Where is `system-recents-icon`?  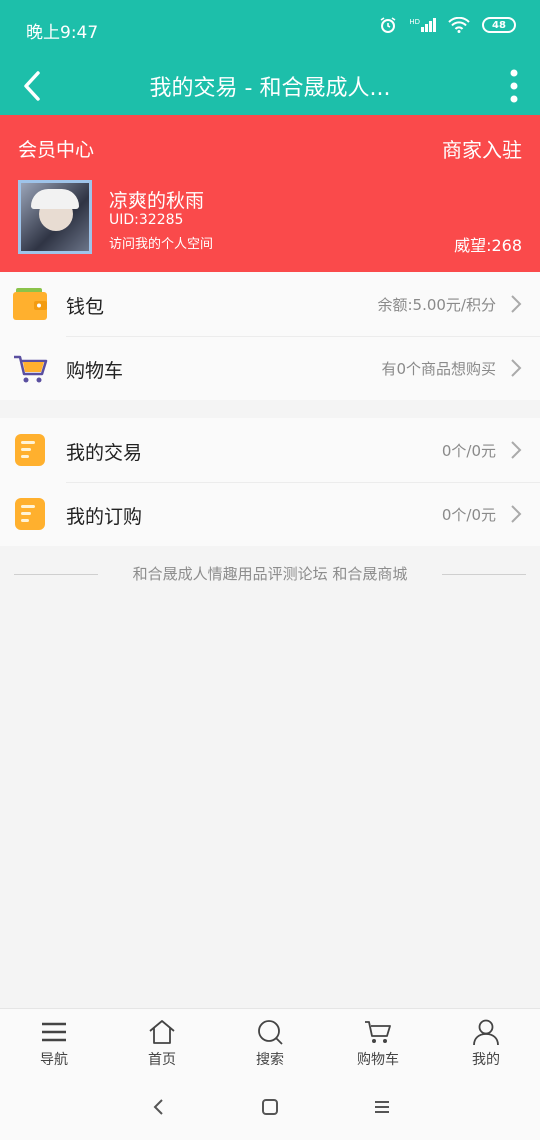
system-recents-icon is located at coordinates (382, 1107).